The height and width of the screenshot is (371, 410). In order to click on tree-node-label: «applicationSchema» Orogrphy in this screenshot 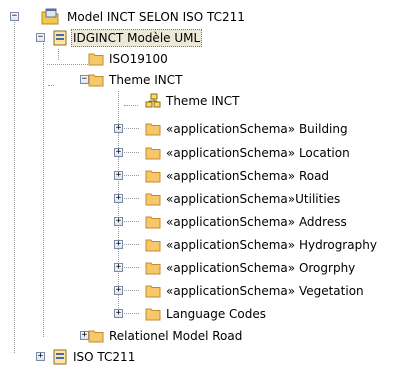, I will do `click(261, 268)`.